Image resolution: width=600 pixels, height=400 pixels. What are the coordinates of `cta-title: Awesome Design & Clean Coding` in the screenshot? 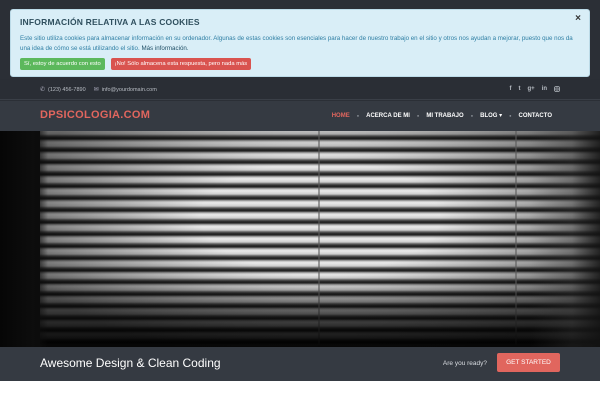 It's located at (130, 363).